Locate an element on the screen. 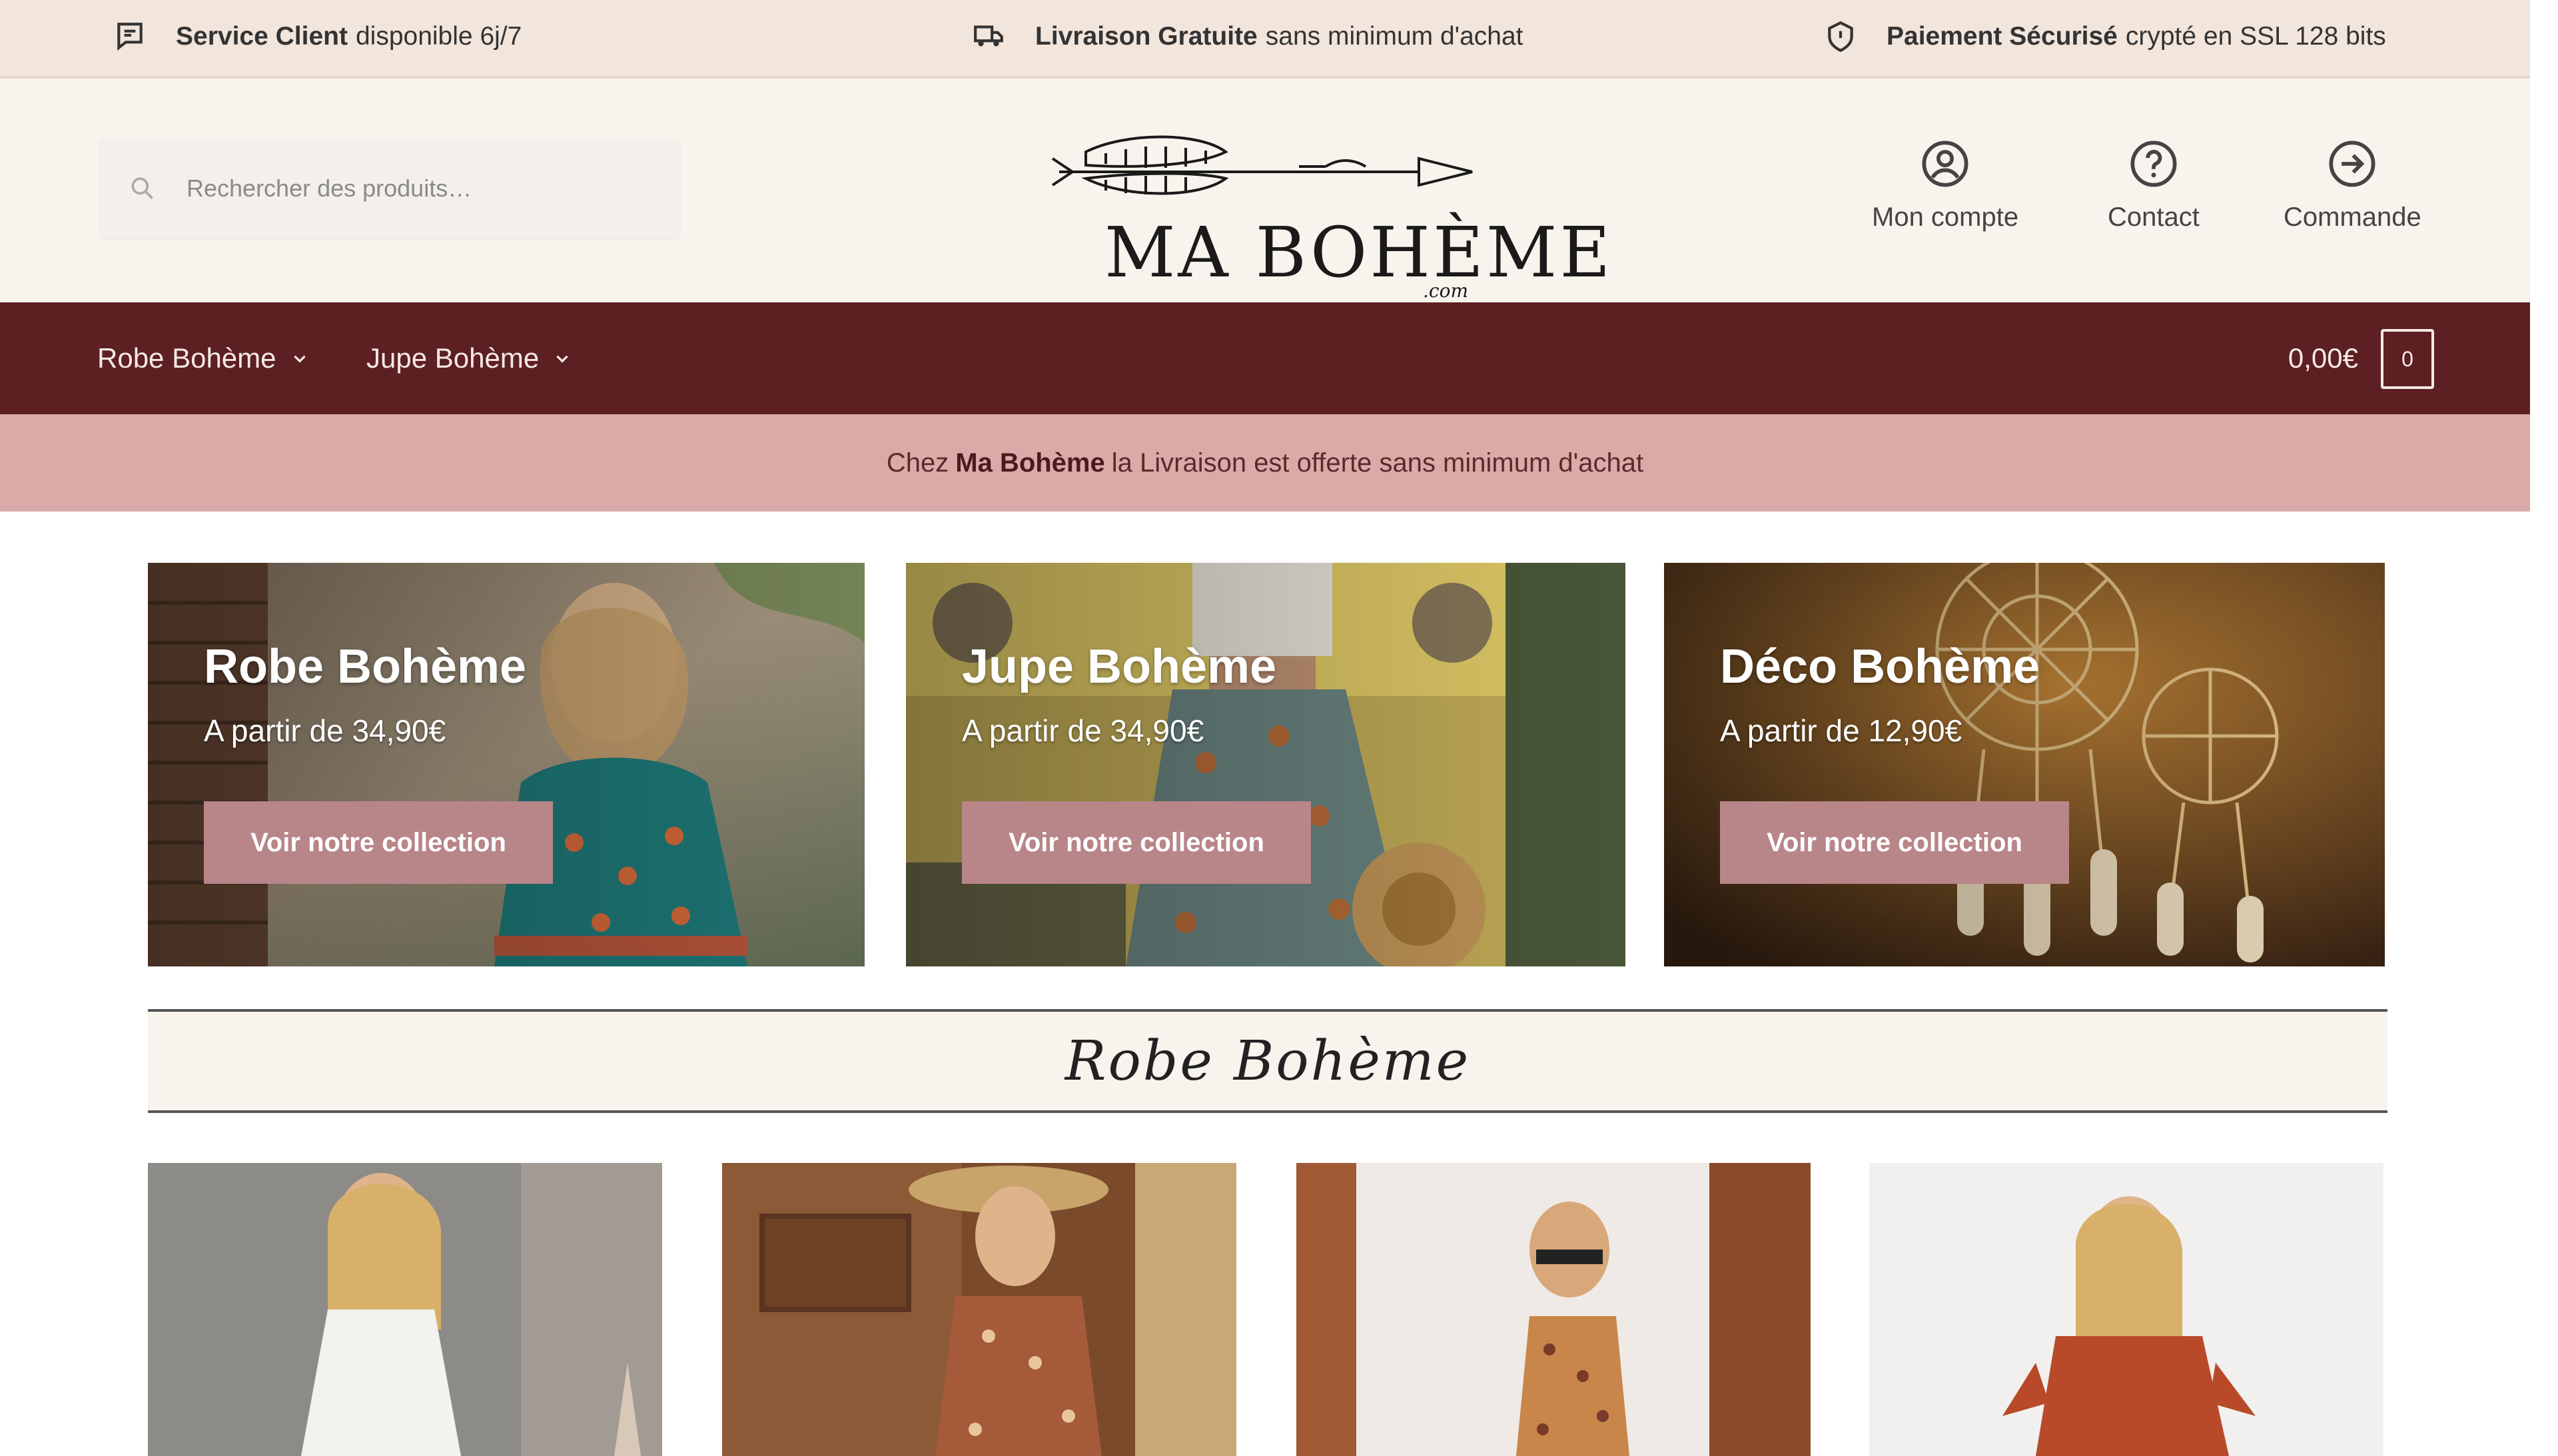  promo-brand: Ma Bohème is located at coordinates (1030, 463).